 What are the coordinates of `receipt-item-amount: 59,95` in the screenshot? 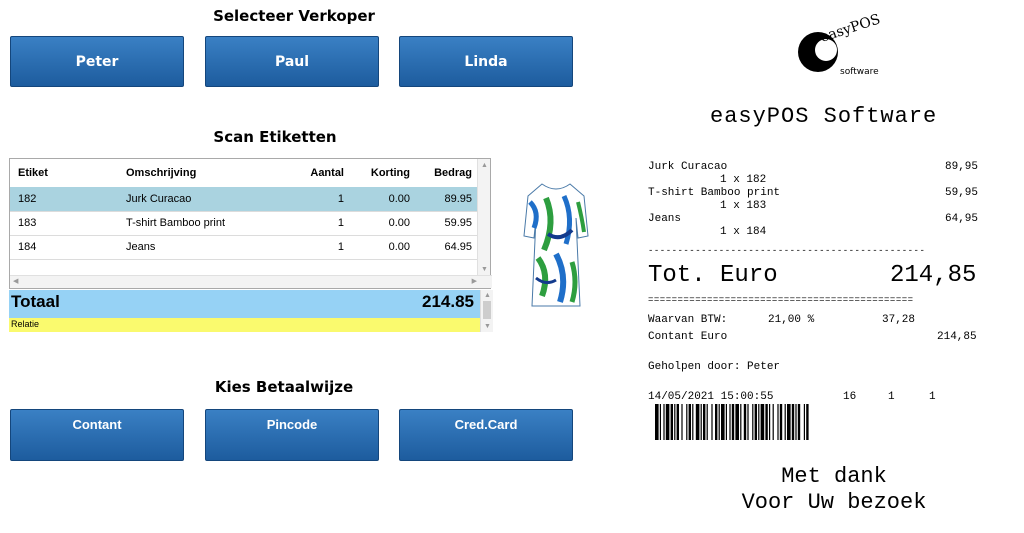 It's located at (962, 193).